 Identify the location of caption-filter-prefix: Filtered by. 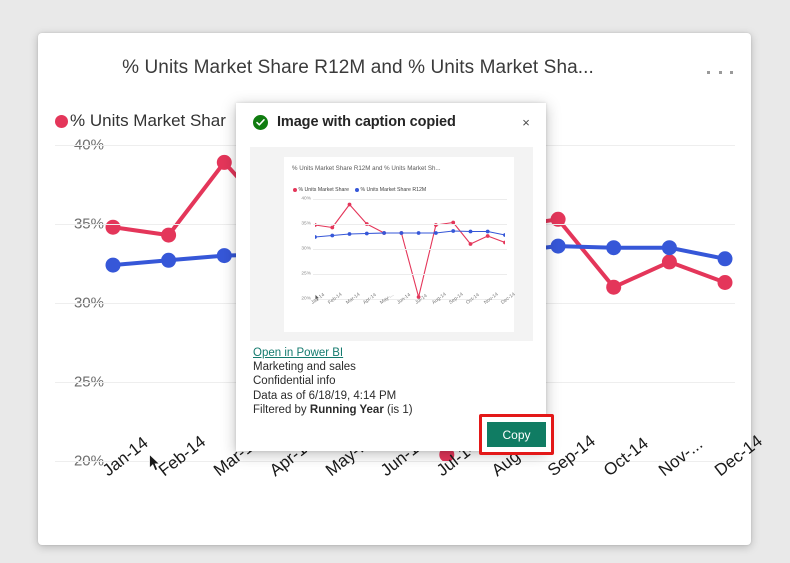
(281, 409).